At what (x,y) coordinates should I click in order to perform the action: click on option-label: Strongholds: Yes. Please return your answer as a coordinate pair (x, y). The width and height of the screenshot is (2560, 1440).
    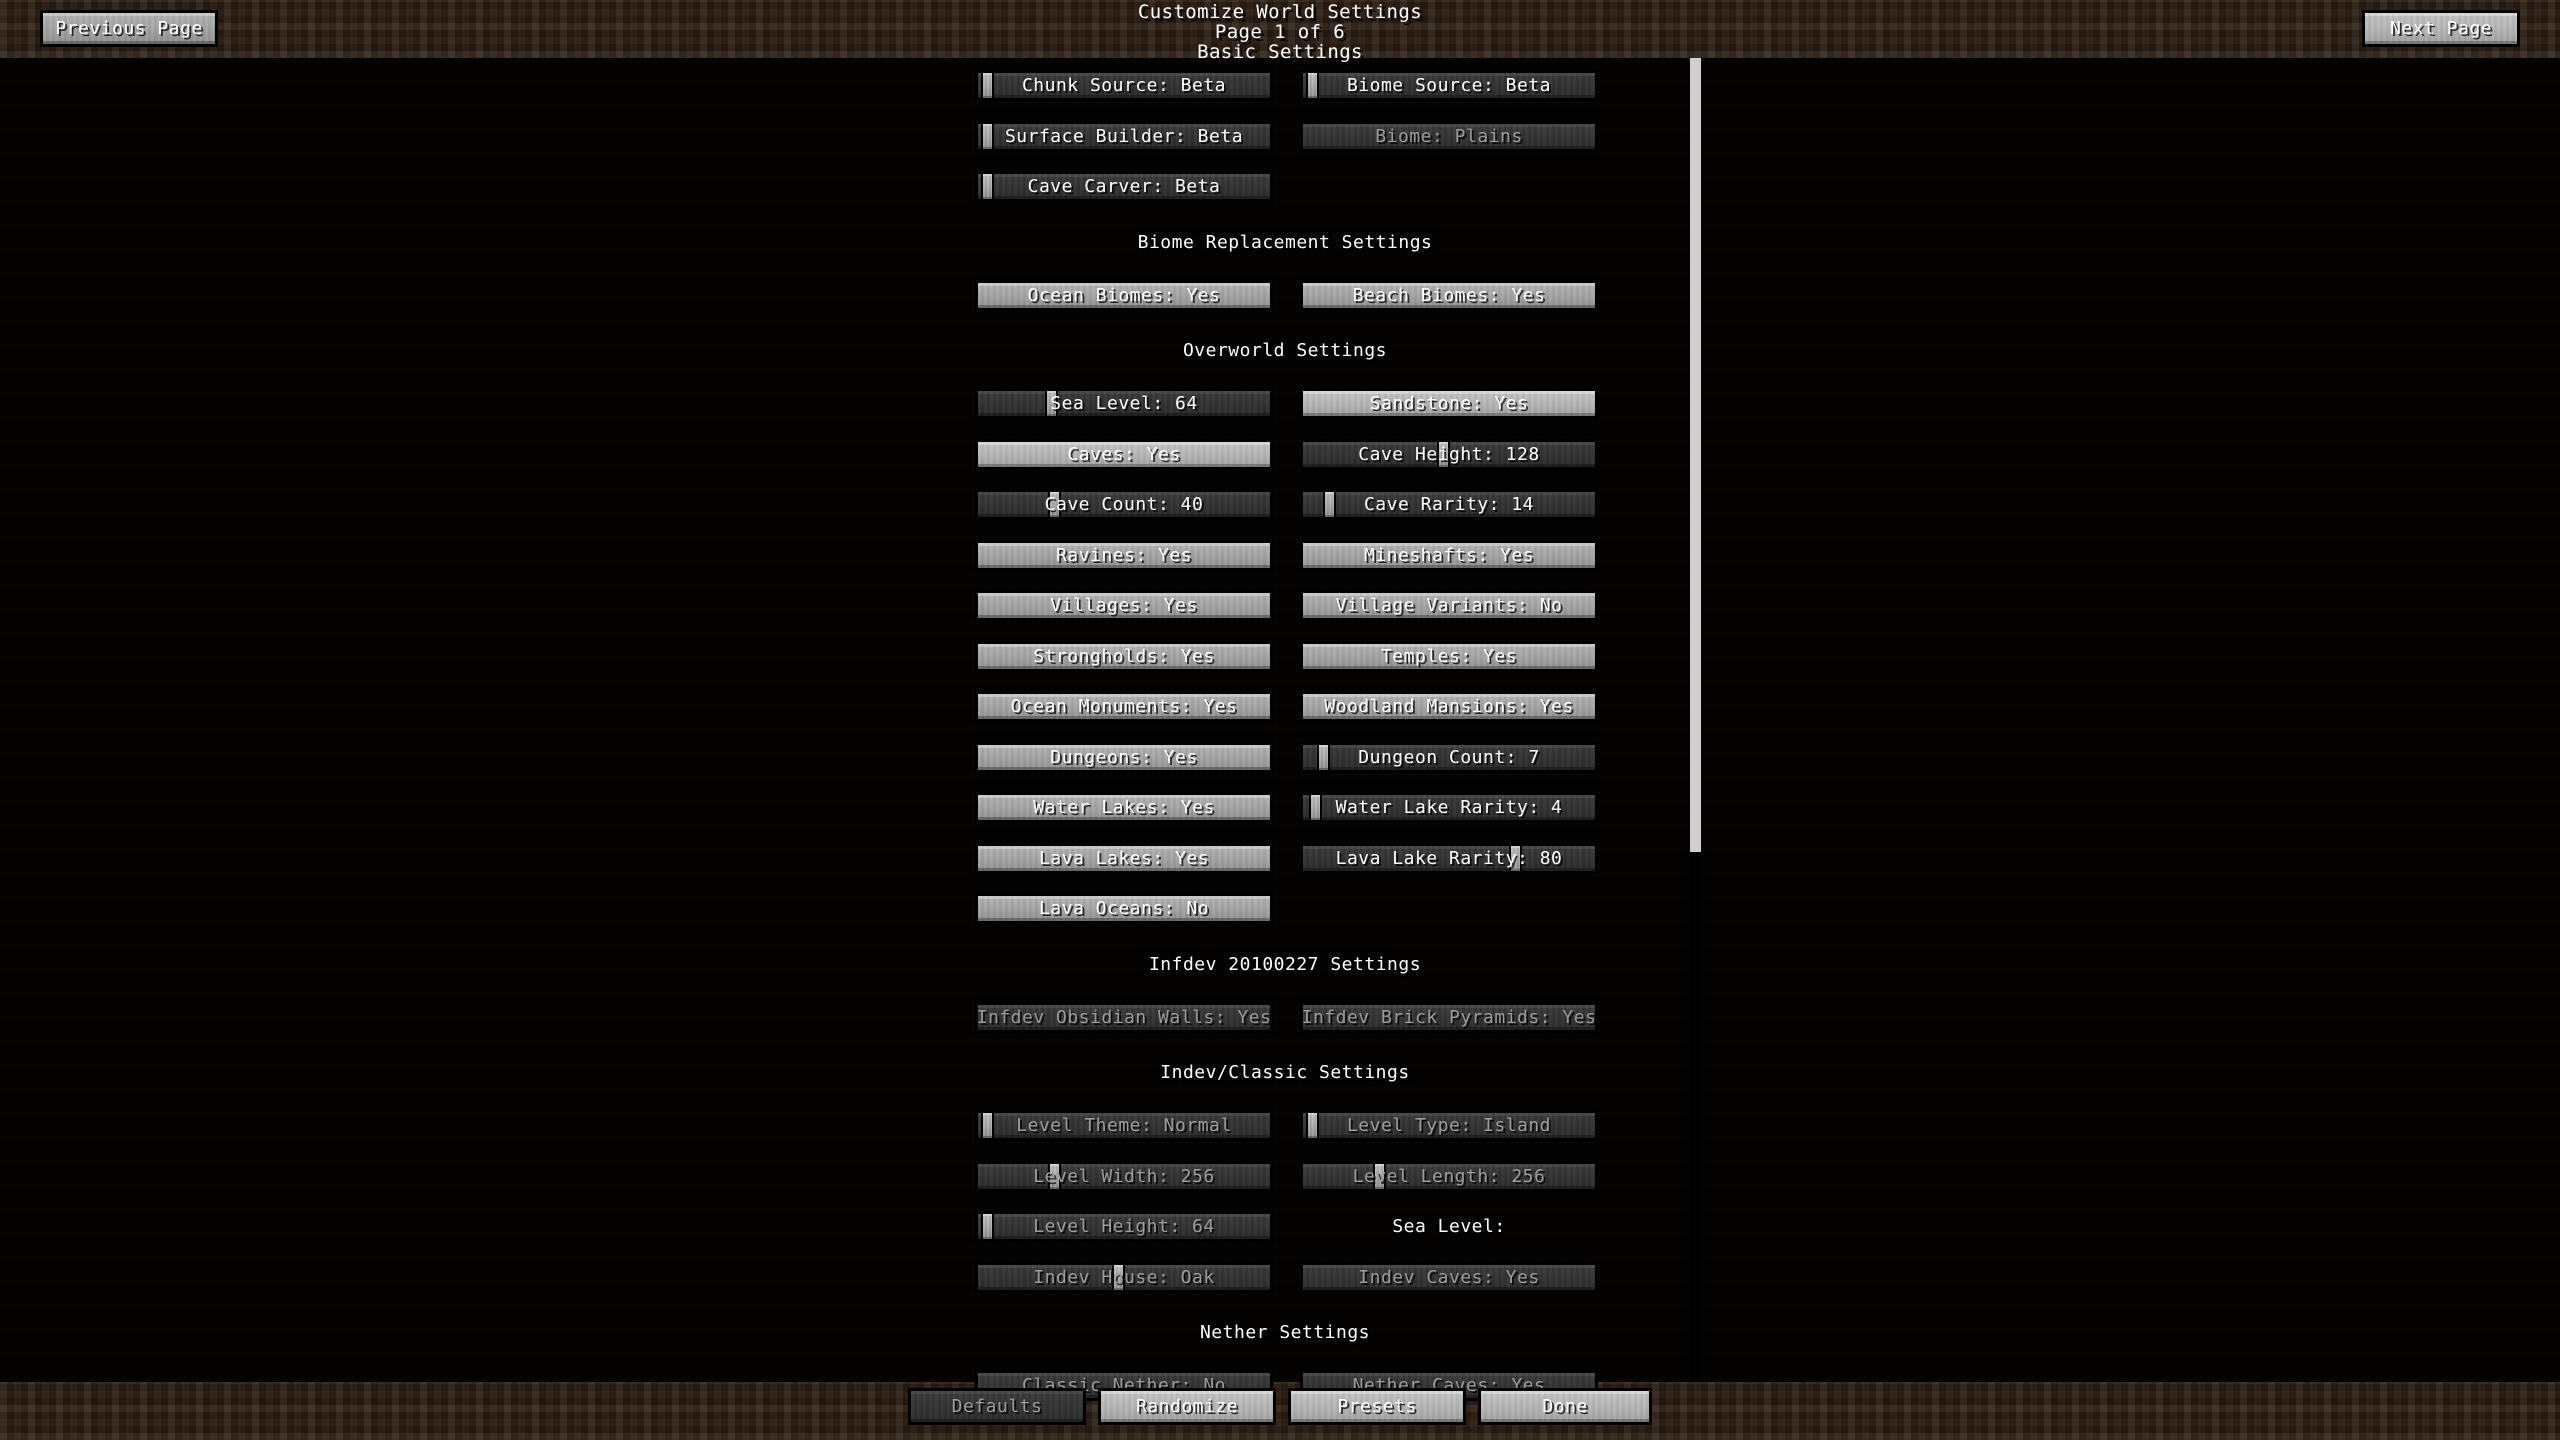
    Looking at the image, I should click on (1124, 656).